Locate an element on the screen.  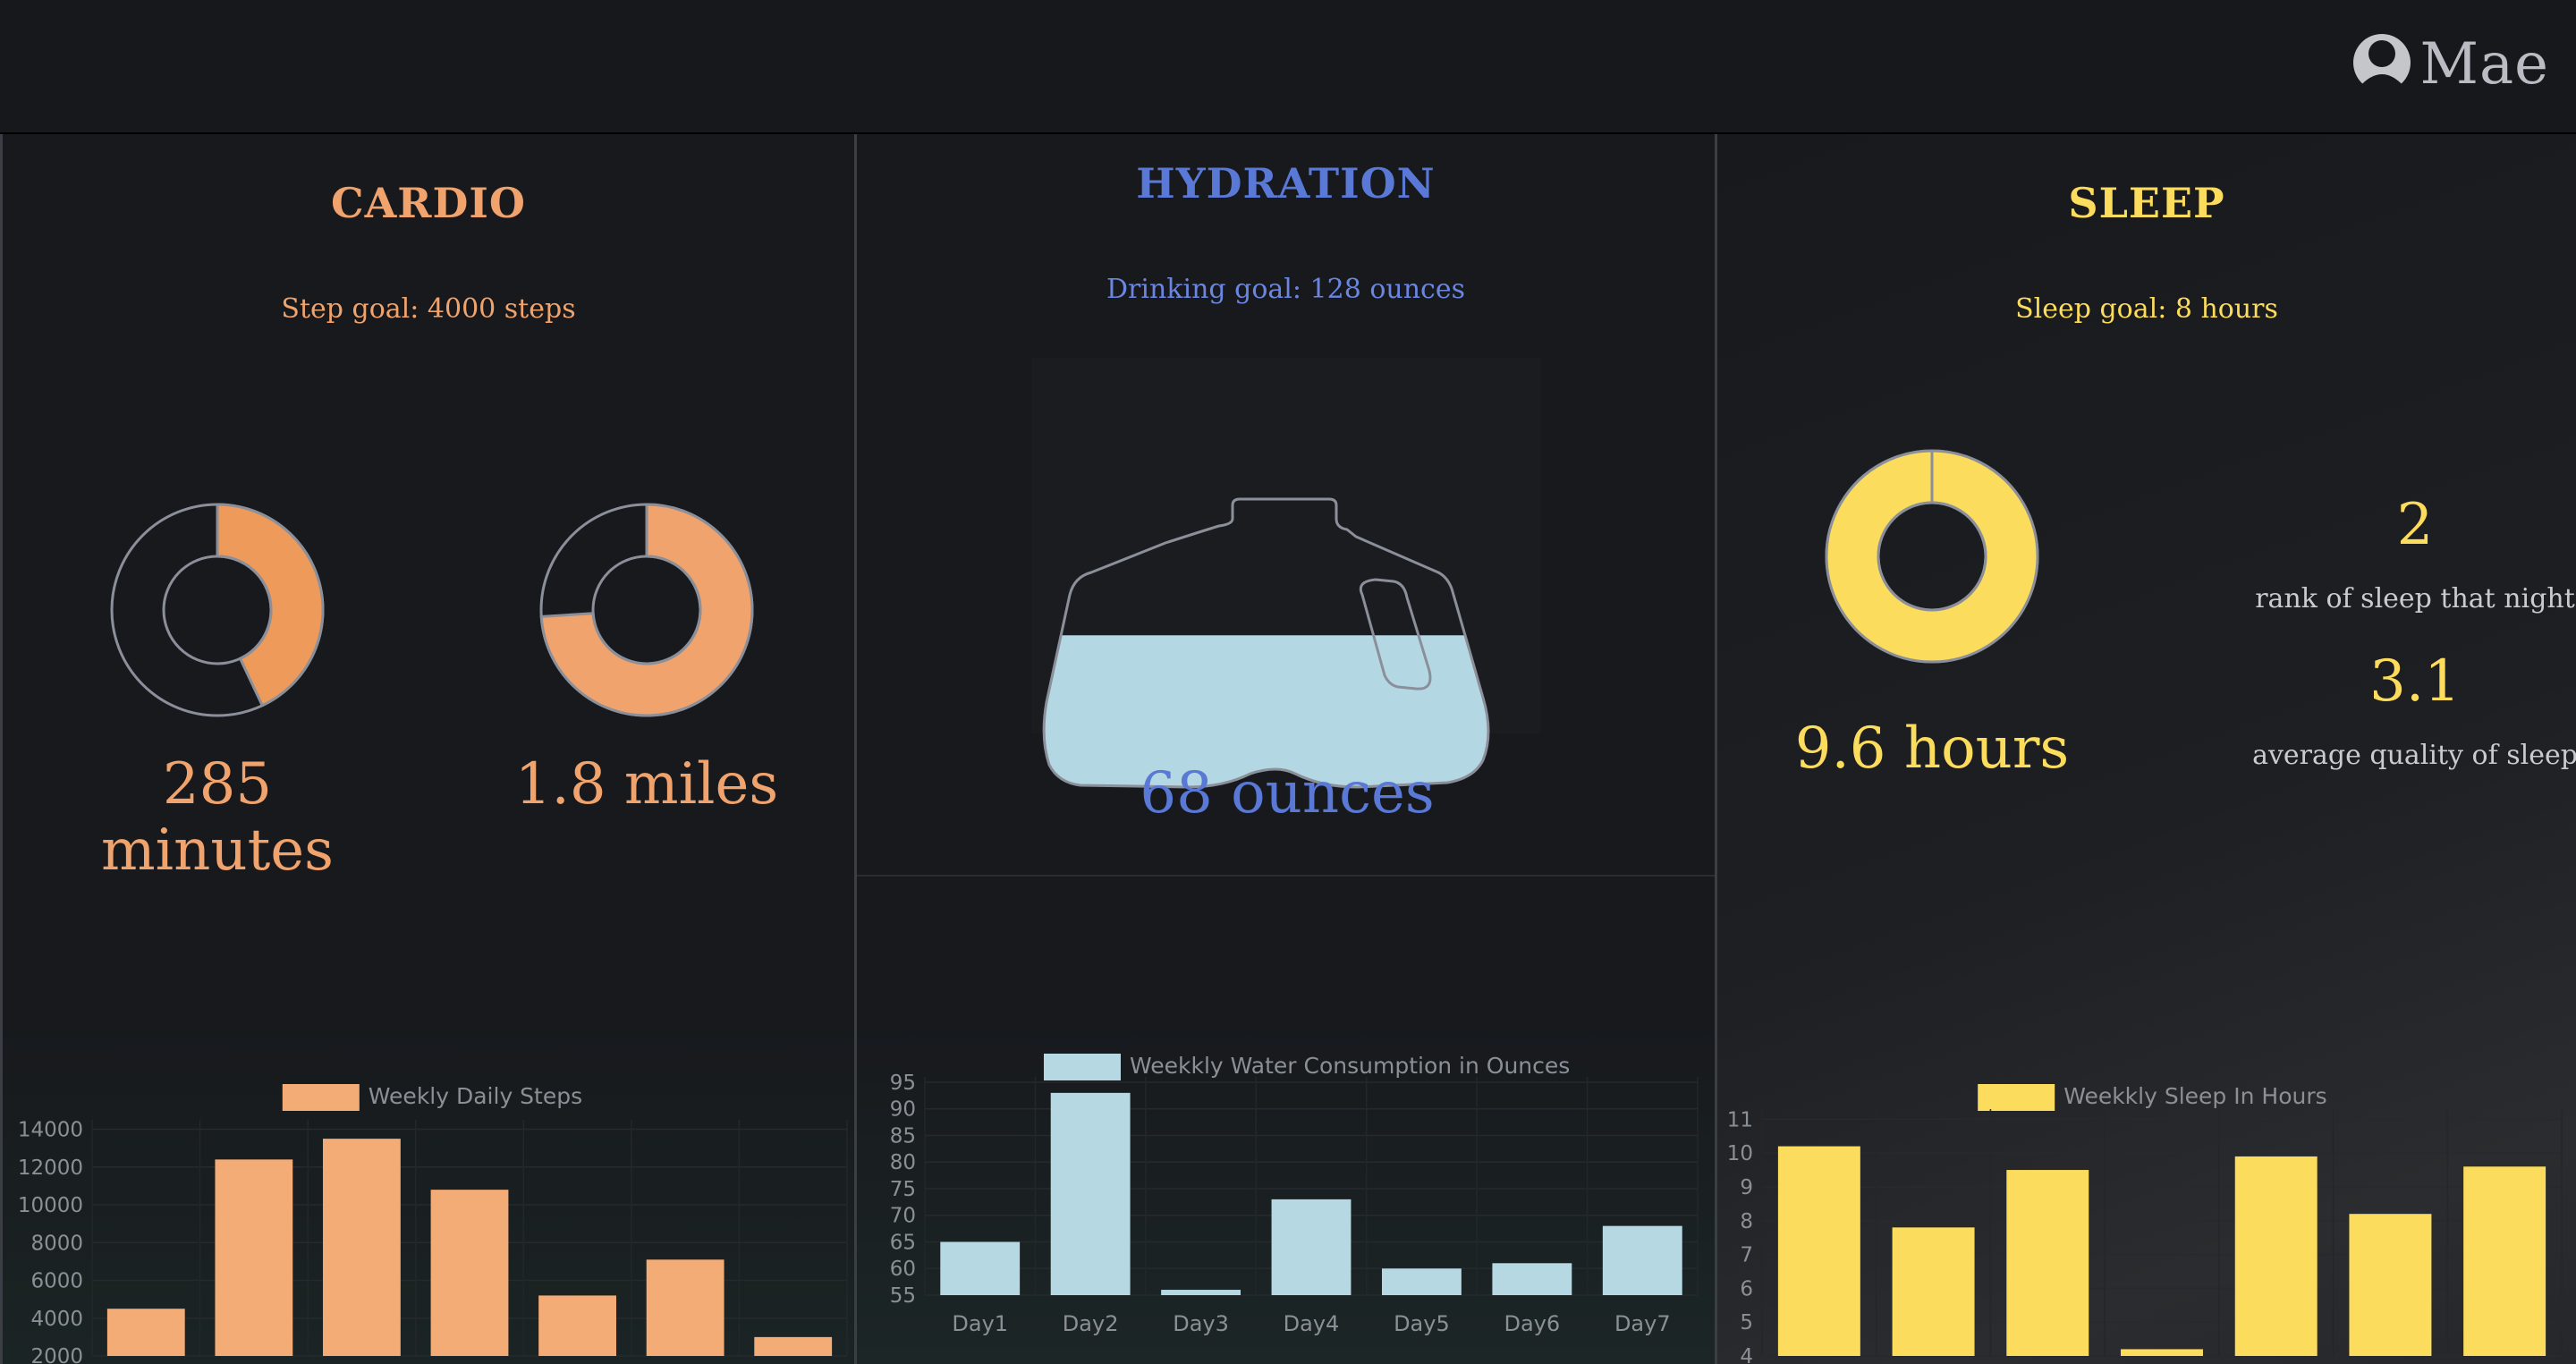
y-tick-label: 10 is located at coordinates (1740, 1153).